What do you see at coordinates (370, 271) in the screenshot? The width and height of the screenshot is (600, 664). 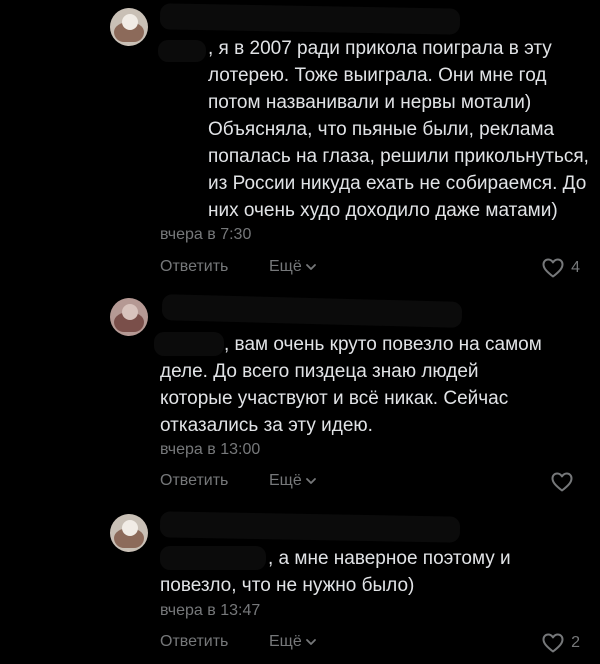 I see `comment-actions: Ответить Ещё 4` at bounding box center [370, 271].